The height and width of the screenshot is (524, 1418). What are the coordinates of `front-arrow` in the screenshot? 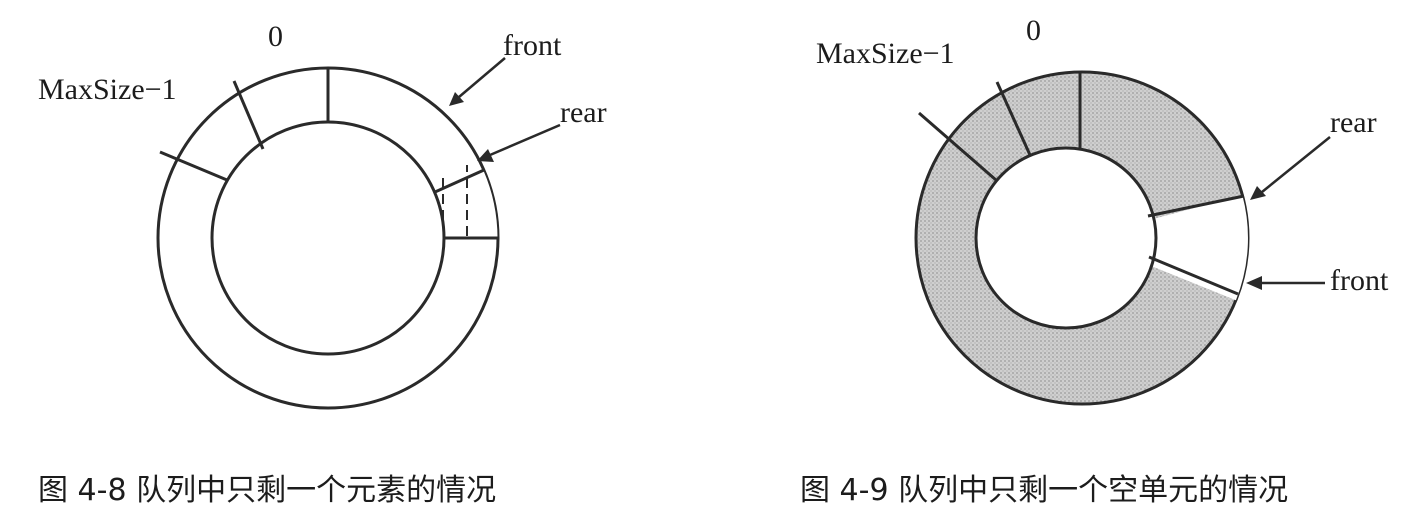 It's located at (482, 77).